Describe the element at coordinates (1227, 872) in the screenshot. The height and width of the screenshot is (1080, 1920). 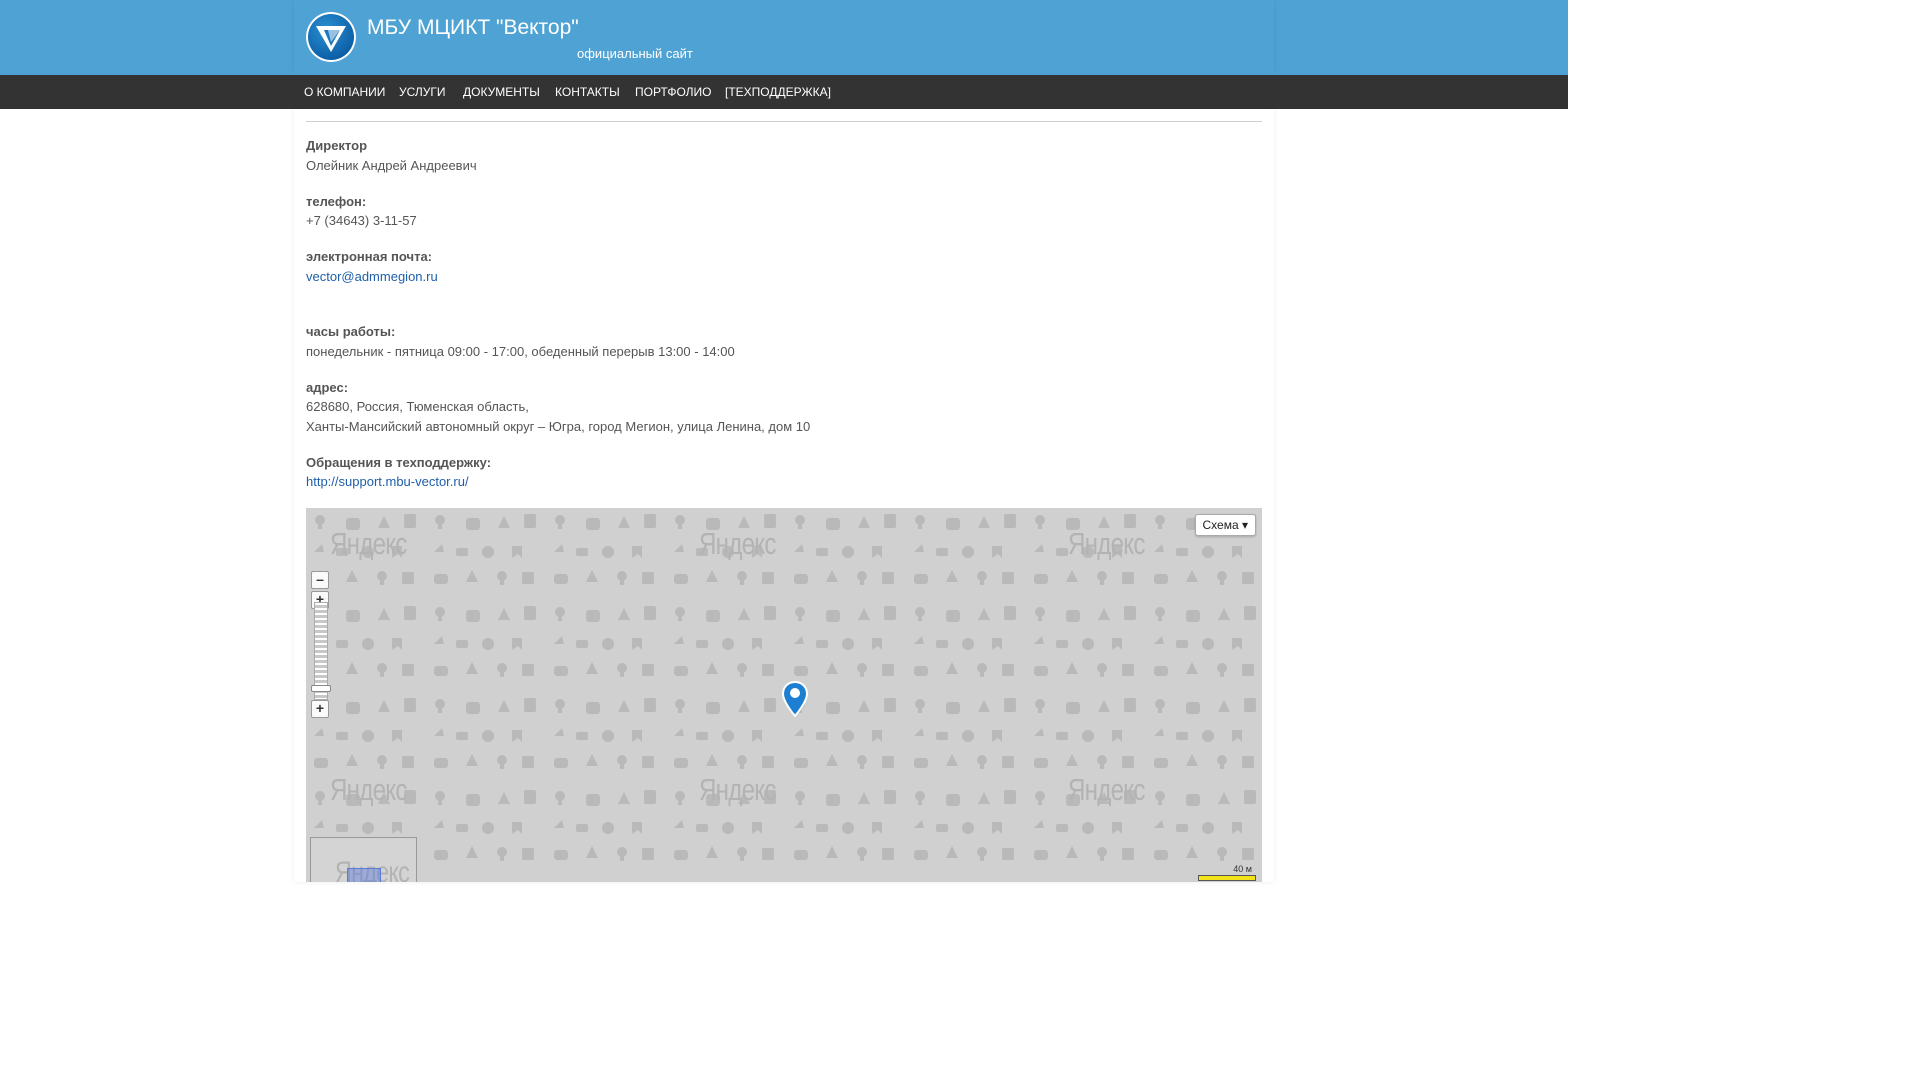
I see `map-scale: 40 м` at that location.